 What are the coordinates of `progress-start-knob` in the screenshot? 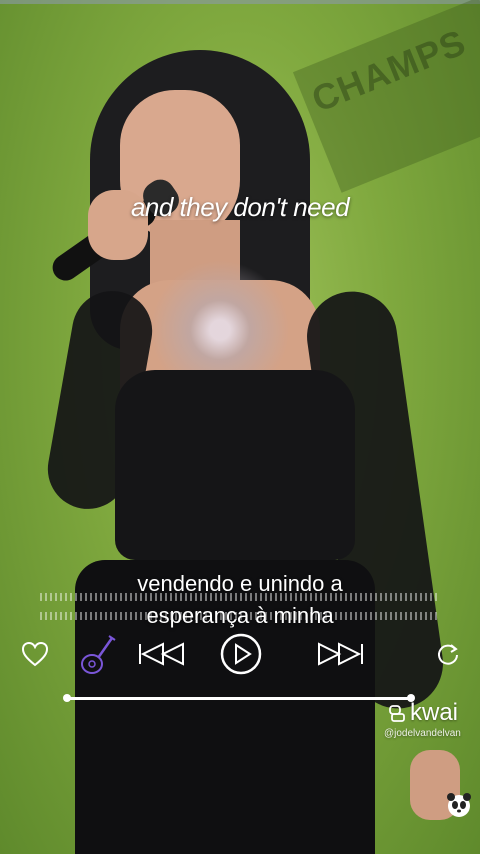 It's located at (67, 698).